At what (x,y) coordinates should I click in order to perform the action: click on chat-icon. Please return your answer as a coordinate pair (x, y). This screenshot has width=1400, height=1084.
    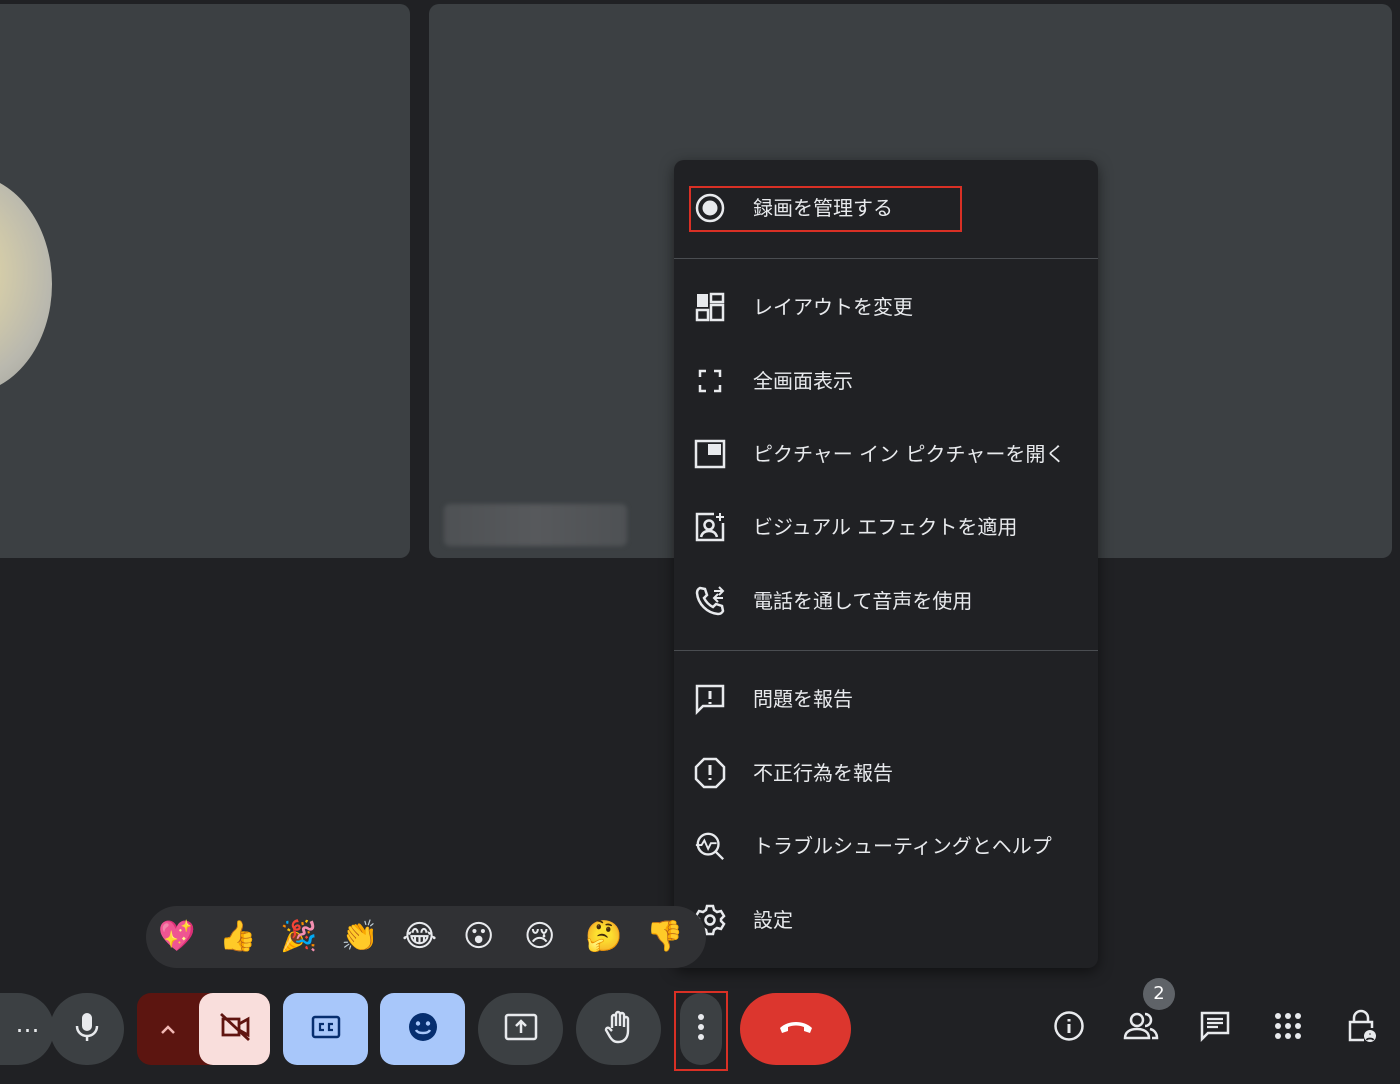
    Looking at the image, I should click on (1215, 1028).